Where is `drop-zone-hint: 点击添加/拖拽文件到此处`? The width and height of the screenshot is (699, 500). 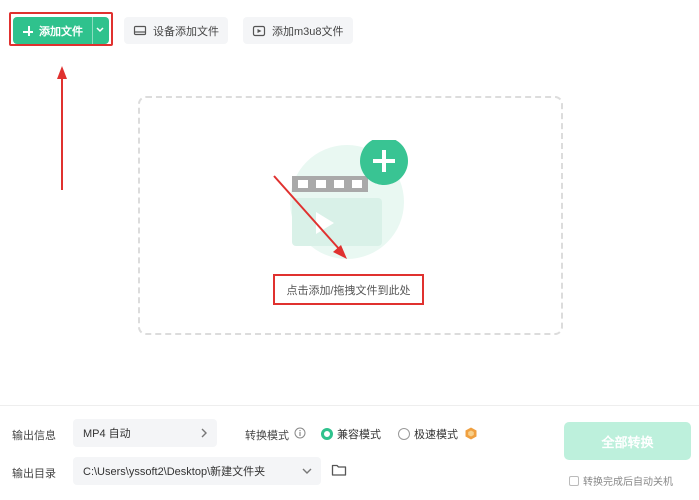
drop-zone-hint: 点击添加/拖拽文件到此处 is located at coordinates (348, 289).